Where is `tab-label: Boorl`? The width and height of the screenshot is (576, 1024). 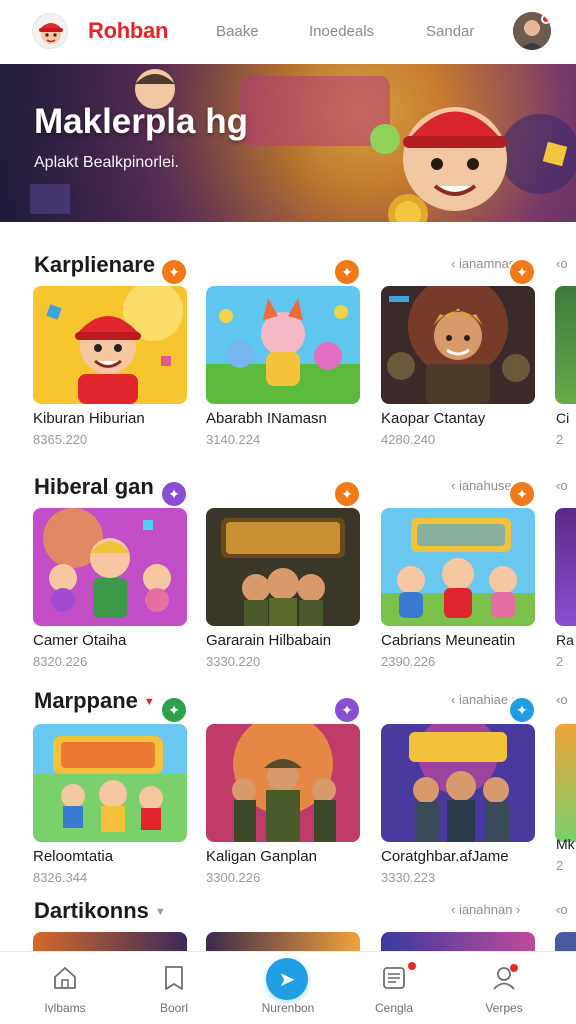
tab-label: Boorl is located at coordinates (173, 1008).